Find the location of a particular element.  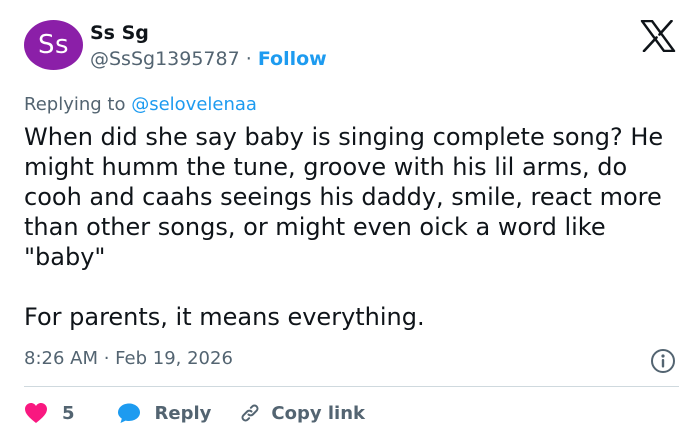

author-handle-row: @SsSg1395787 · Follow is located at coordinates (208, 59).